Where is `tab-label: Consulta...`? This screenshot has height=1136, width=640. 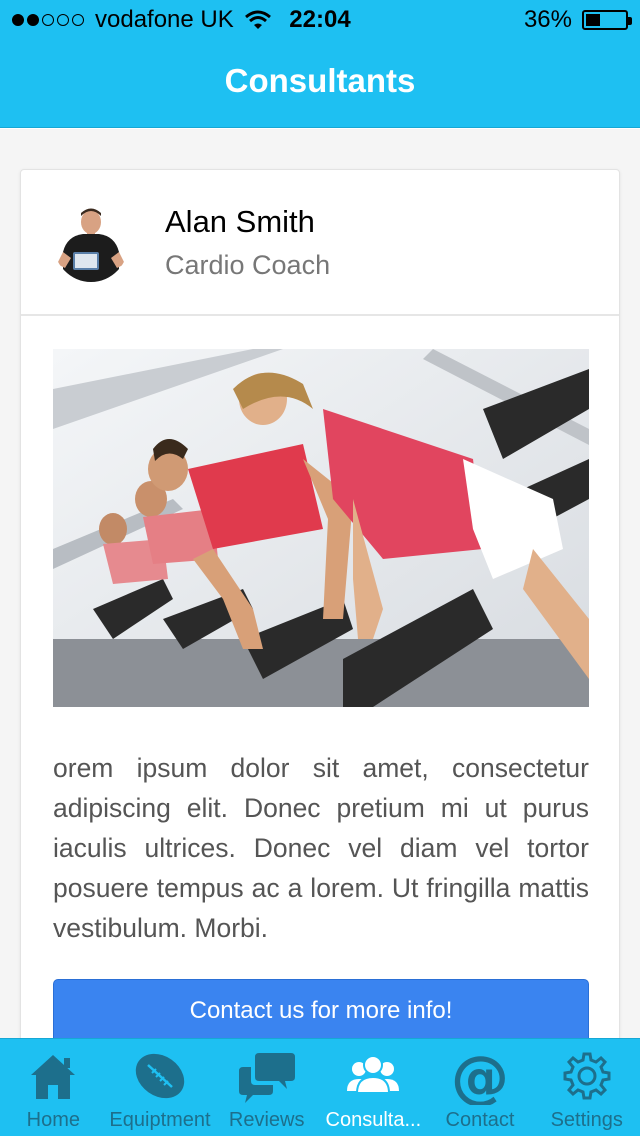
tab-label: Consulta... is located at coordinates (373, 1120).